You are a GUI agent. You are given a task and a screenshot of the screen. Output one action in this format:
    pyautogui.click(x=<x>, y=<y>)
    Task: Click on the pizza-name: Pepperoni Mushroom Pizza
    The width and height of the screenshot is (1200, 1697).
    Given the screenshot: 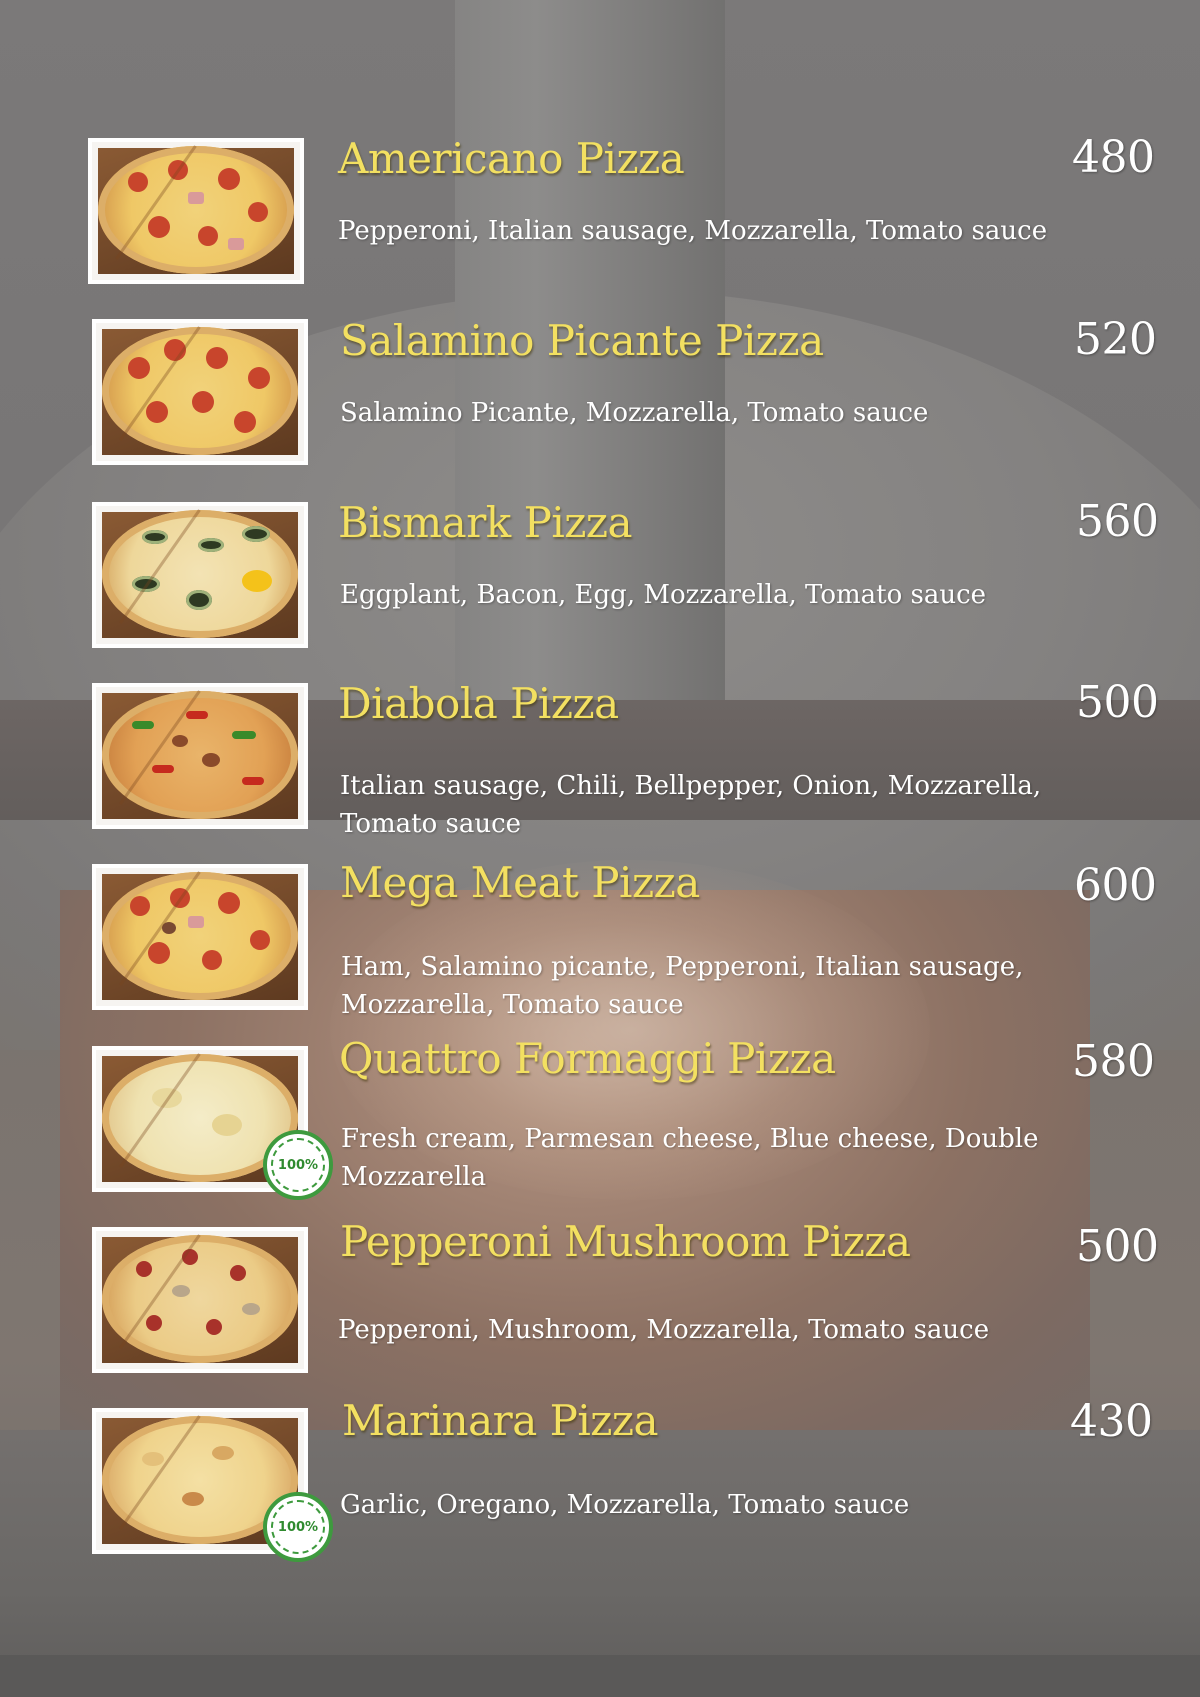 What is the action you would take?
    pyautogui.click(x=625, y=1241)
    